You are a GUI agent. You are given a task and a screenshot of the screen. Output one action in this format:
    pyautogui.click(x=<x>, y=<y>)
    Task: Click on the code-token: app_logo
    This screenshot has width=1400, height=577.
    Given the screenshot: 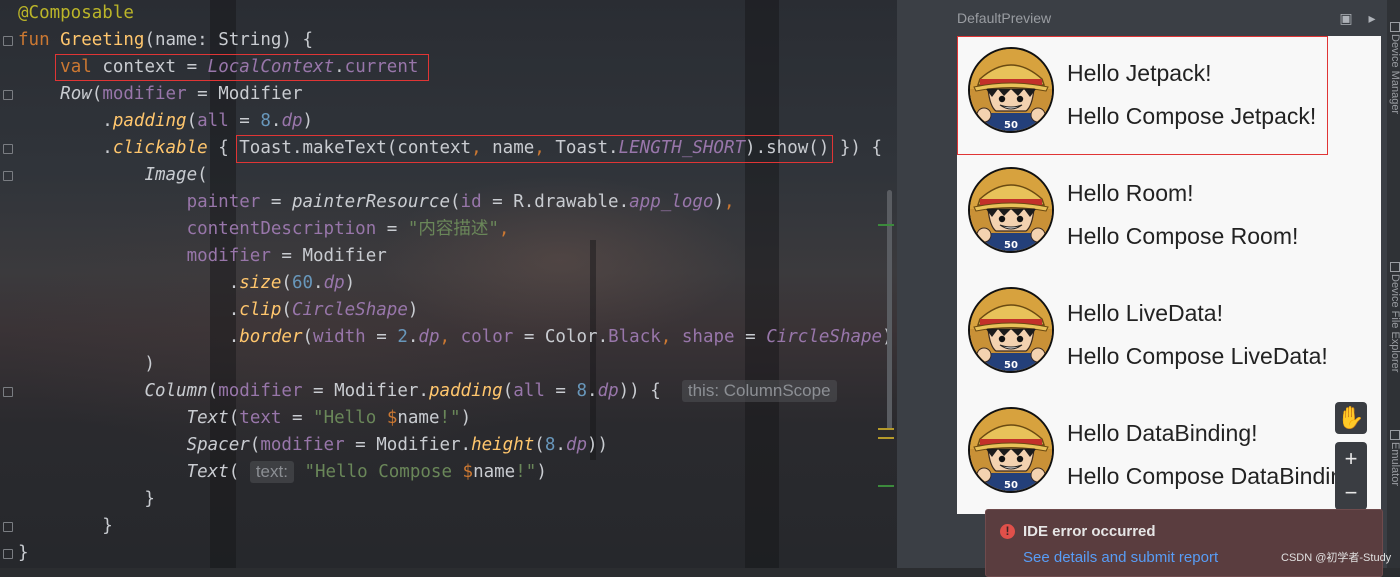 What is the action you would take?
    pyautogui.click(x=671, y=202)
    